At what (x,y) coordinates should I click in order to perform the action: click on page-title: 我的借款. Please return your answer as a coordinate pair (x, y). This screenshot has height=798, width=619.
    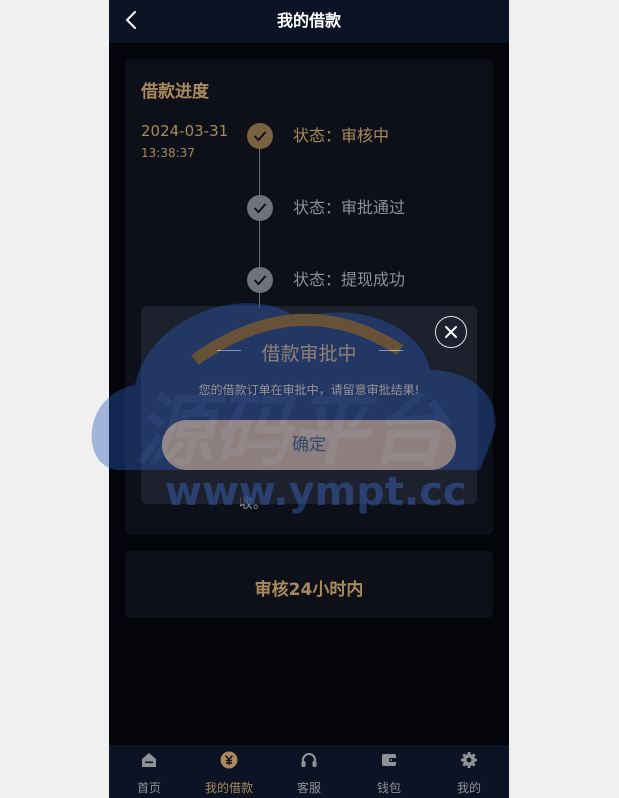
    Looking at the image, I should click on (308, 20).